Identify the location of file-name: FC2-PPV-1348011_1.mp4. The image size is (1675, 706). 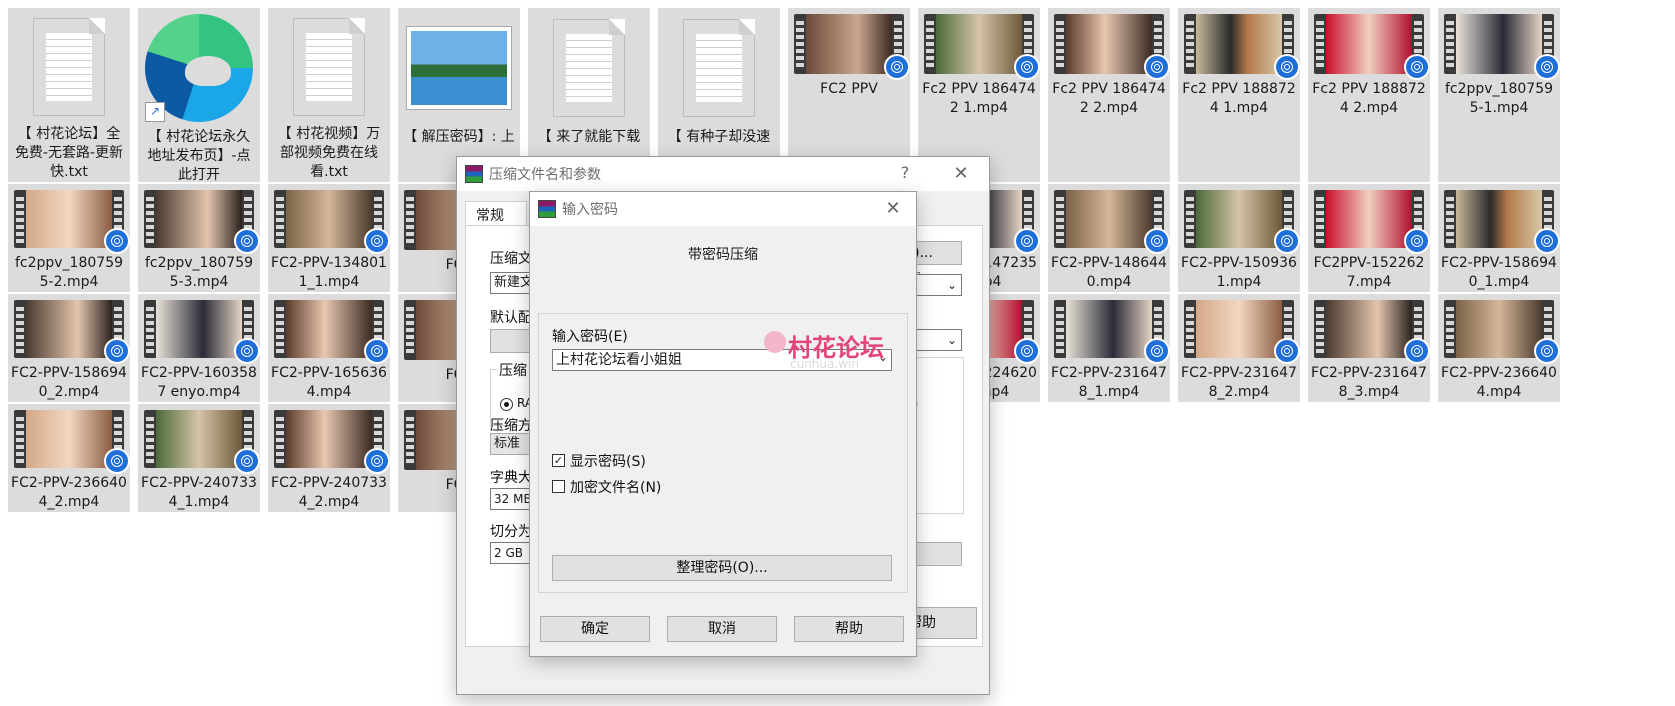
(329, 272).